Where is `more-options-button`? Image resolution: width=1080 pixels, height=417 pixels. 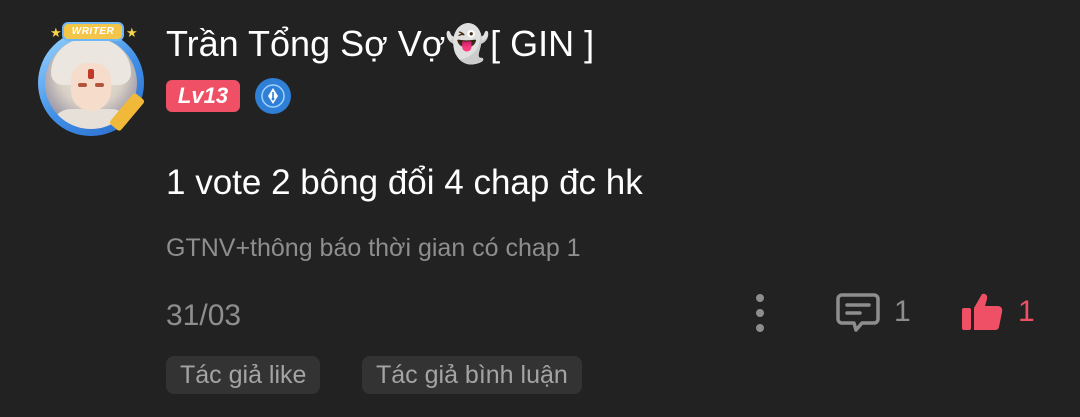 more-options-button is located at coordinates (760, 313).